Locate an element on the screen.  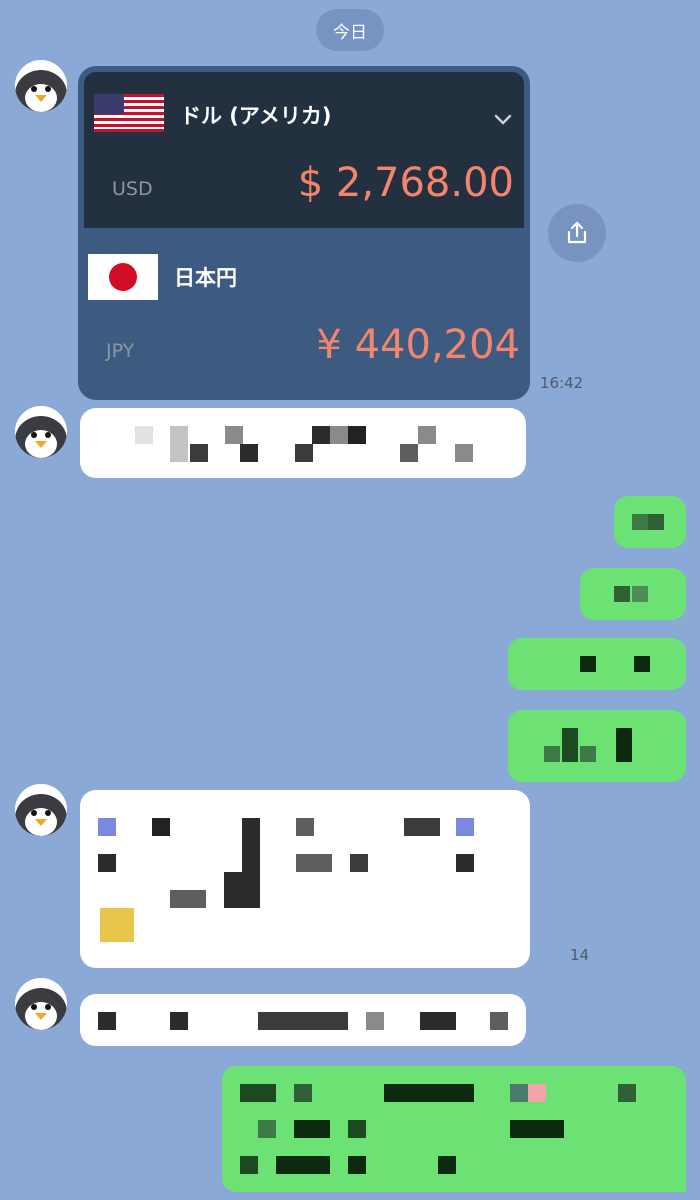
date-separator: 今日 is located at coordinates (350, 30).